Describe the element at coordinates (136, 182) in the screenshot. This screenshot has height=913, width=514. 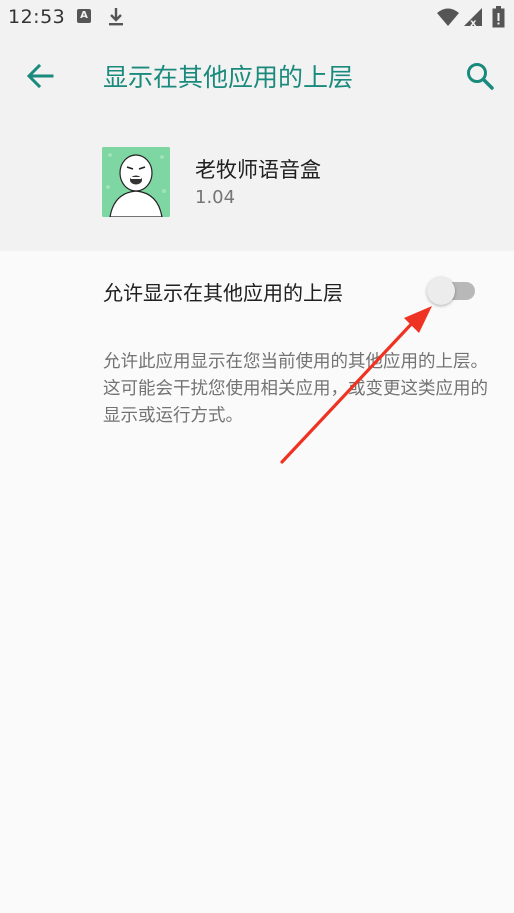
I see `app-icon` at that location.